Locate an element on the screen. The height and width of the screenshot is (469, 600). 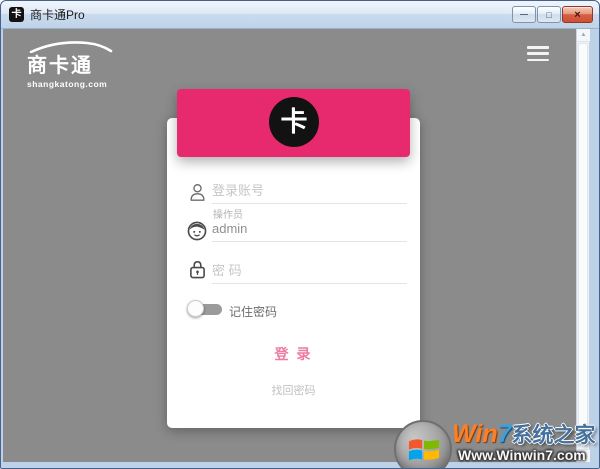
card-banner: 卡 is located at coordinates (293, 123).